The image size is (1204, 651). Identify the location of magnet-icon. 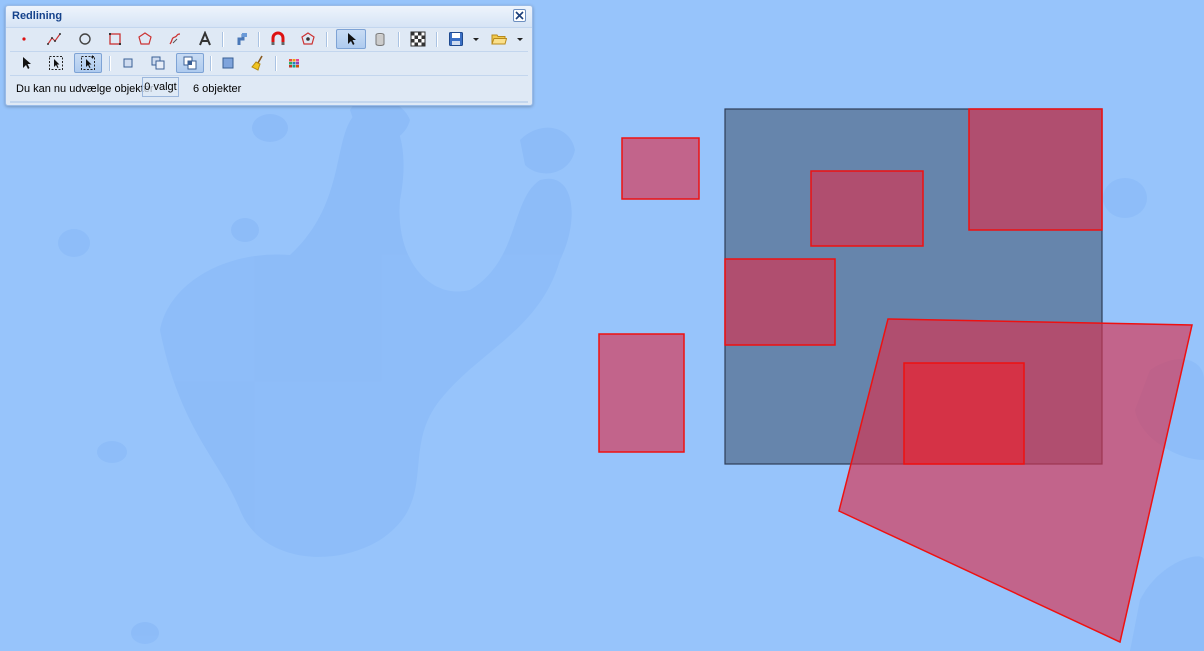
(278, 38).